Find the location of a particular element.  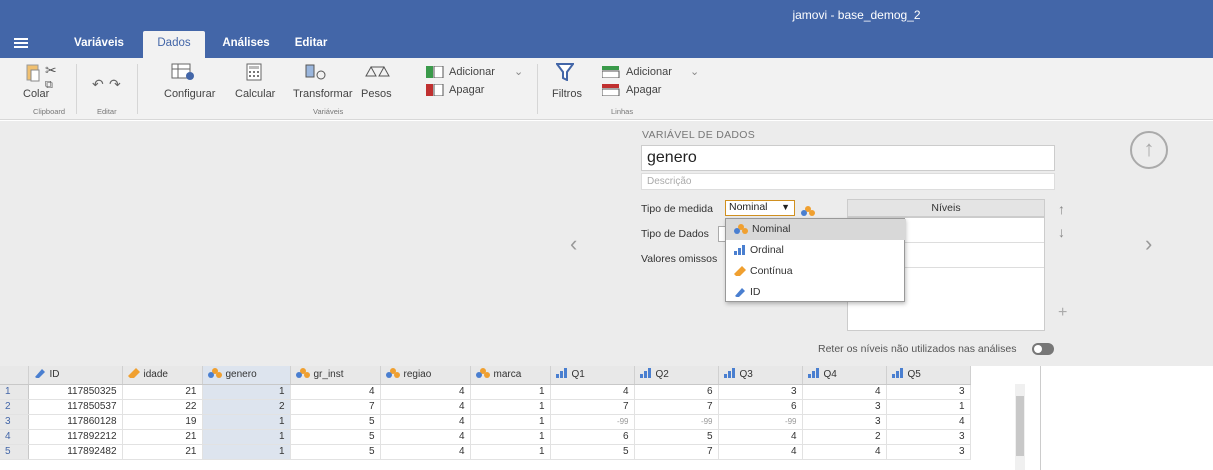

row-number: 1 is located at coordinates (14, 392).